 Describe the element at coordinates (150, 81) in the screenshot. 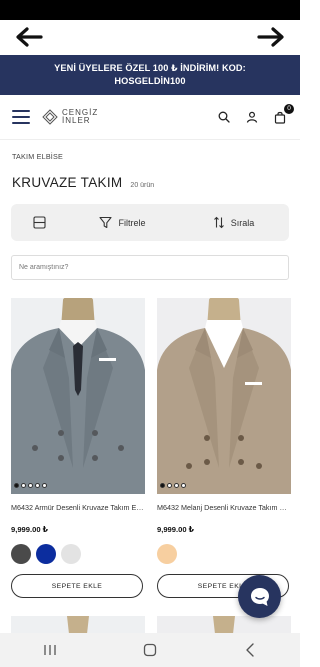

I see `promo-code: HOSGELDİN100` at that location.